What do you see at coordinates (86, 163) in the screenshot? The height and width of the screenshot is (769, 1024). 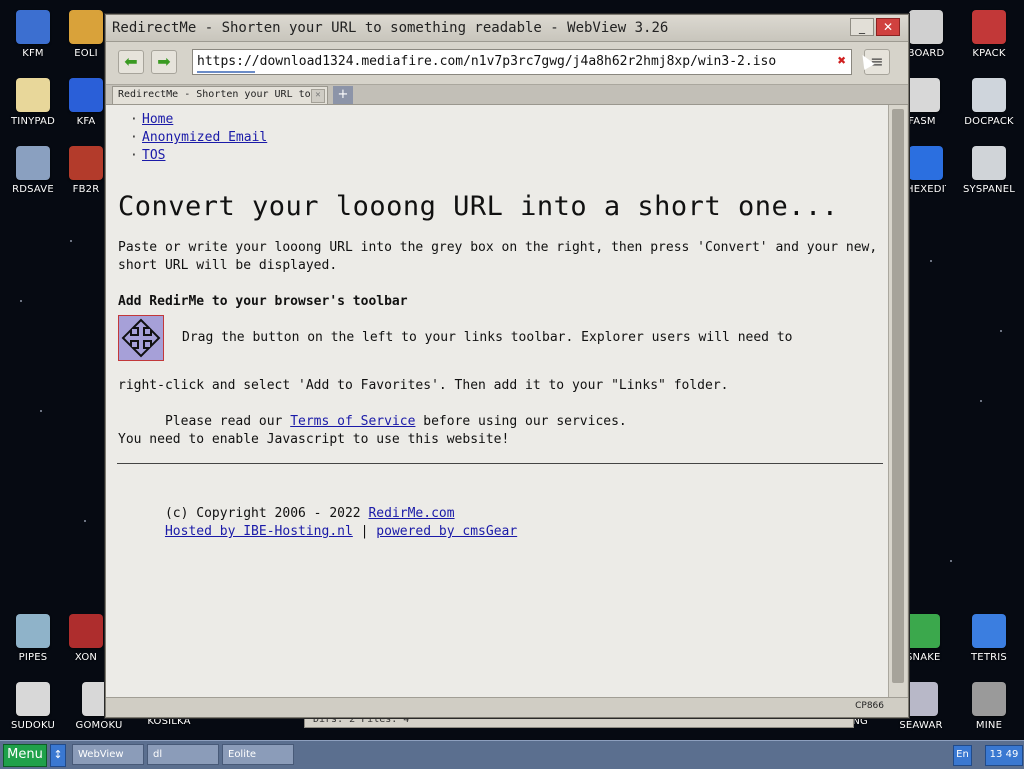 I see `book-icon` at bounding box center [86, 163].